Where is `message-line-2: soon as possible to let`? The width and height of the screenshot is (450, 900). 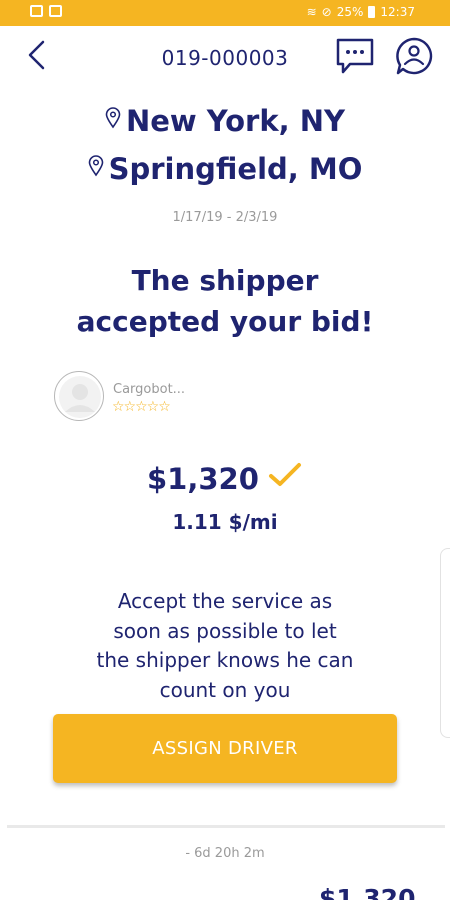 message-line-2: soon as possible to let is located at coordinates (225, 630).